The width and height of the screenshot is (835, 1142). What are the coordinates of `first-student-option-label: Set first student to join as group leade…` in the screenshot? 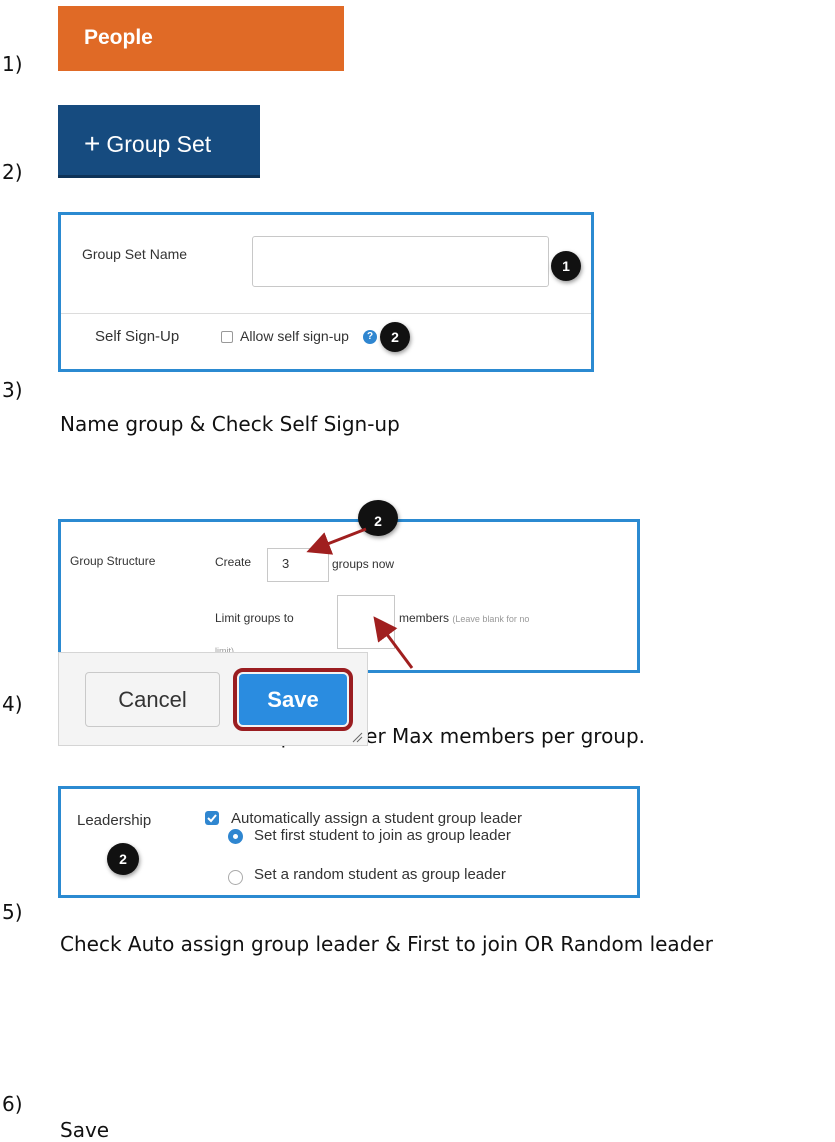 It's located at (382, 835).